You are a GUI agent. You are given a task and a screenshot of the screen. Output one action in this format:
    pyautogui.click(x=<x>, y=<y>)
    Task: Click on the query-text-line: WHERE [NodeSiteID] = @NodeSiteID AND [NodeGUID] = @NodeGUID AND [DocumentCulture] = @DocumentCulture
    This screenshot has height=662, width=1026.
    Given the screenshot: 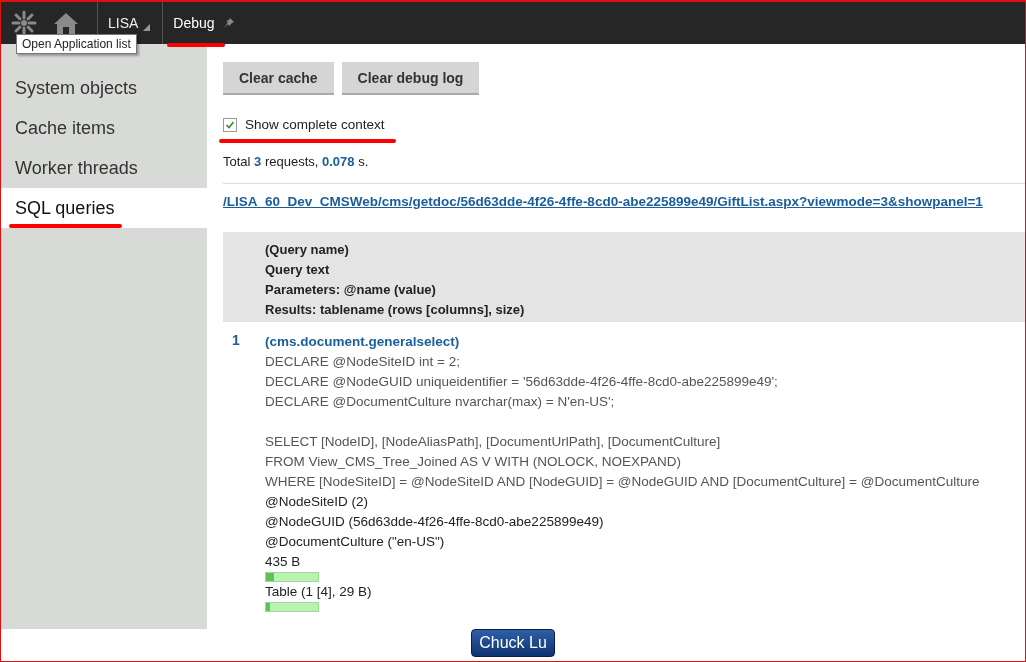 What is the action you would take?
    pyautogui.click(x=622, y=482)
    